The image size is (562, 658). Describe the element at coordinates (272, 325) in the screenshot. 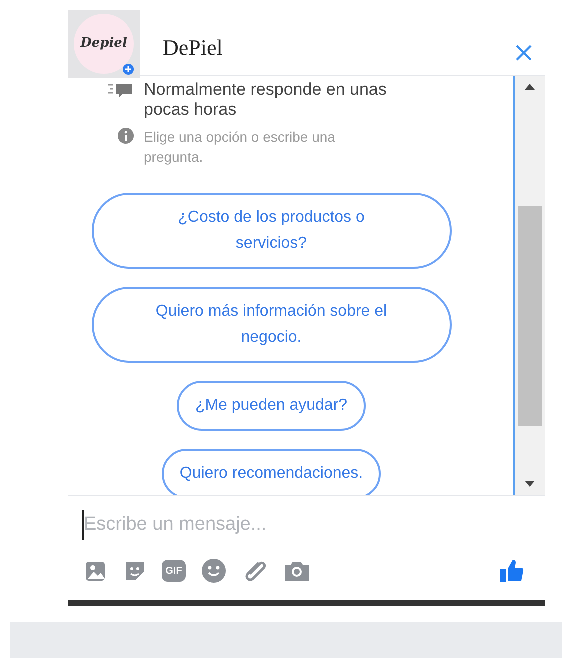

I see `quick-reply-button: Quiero más información sobre el negocio.` at that location.